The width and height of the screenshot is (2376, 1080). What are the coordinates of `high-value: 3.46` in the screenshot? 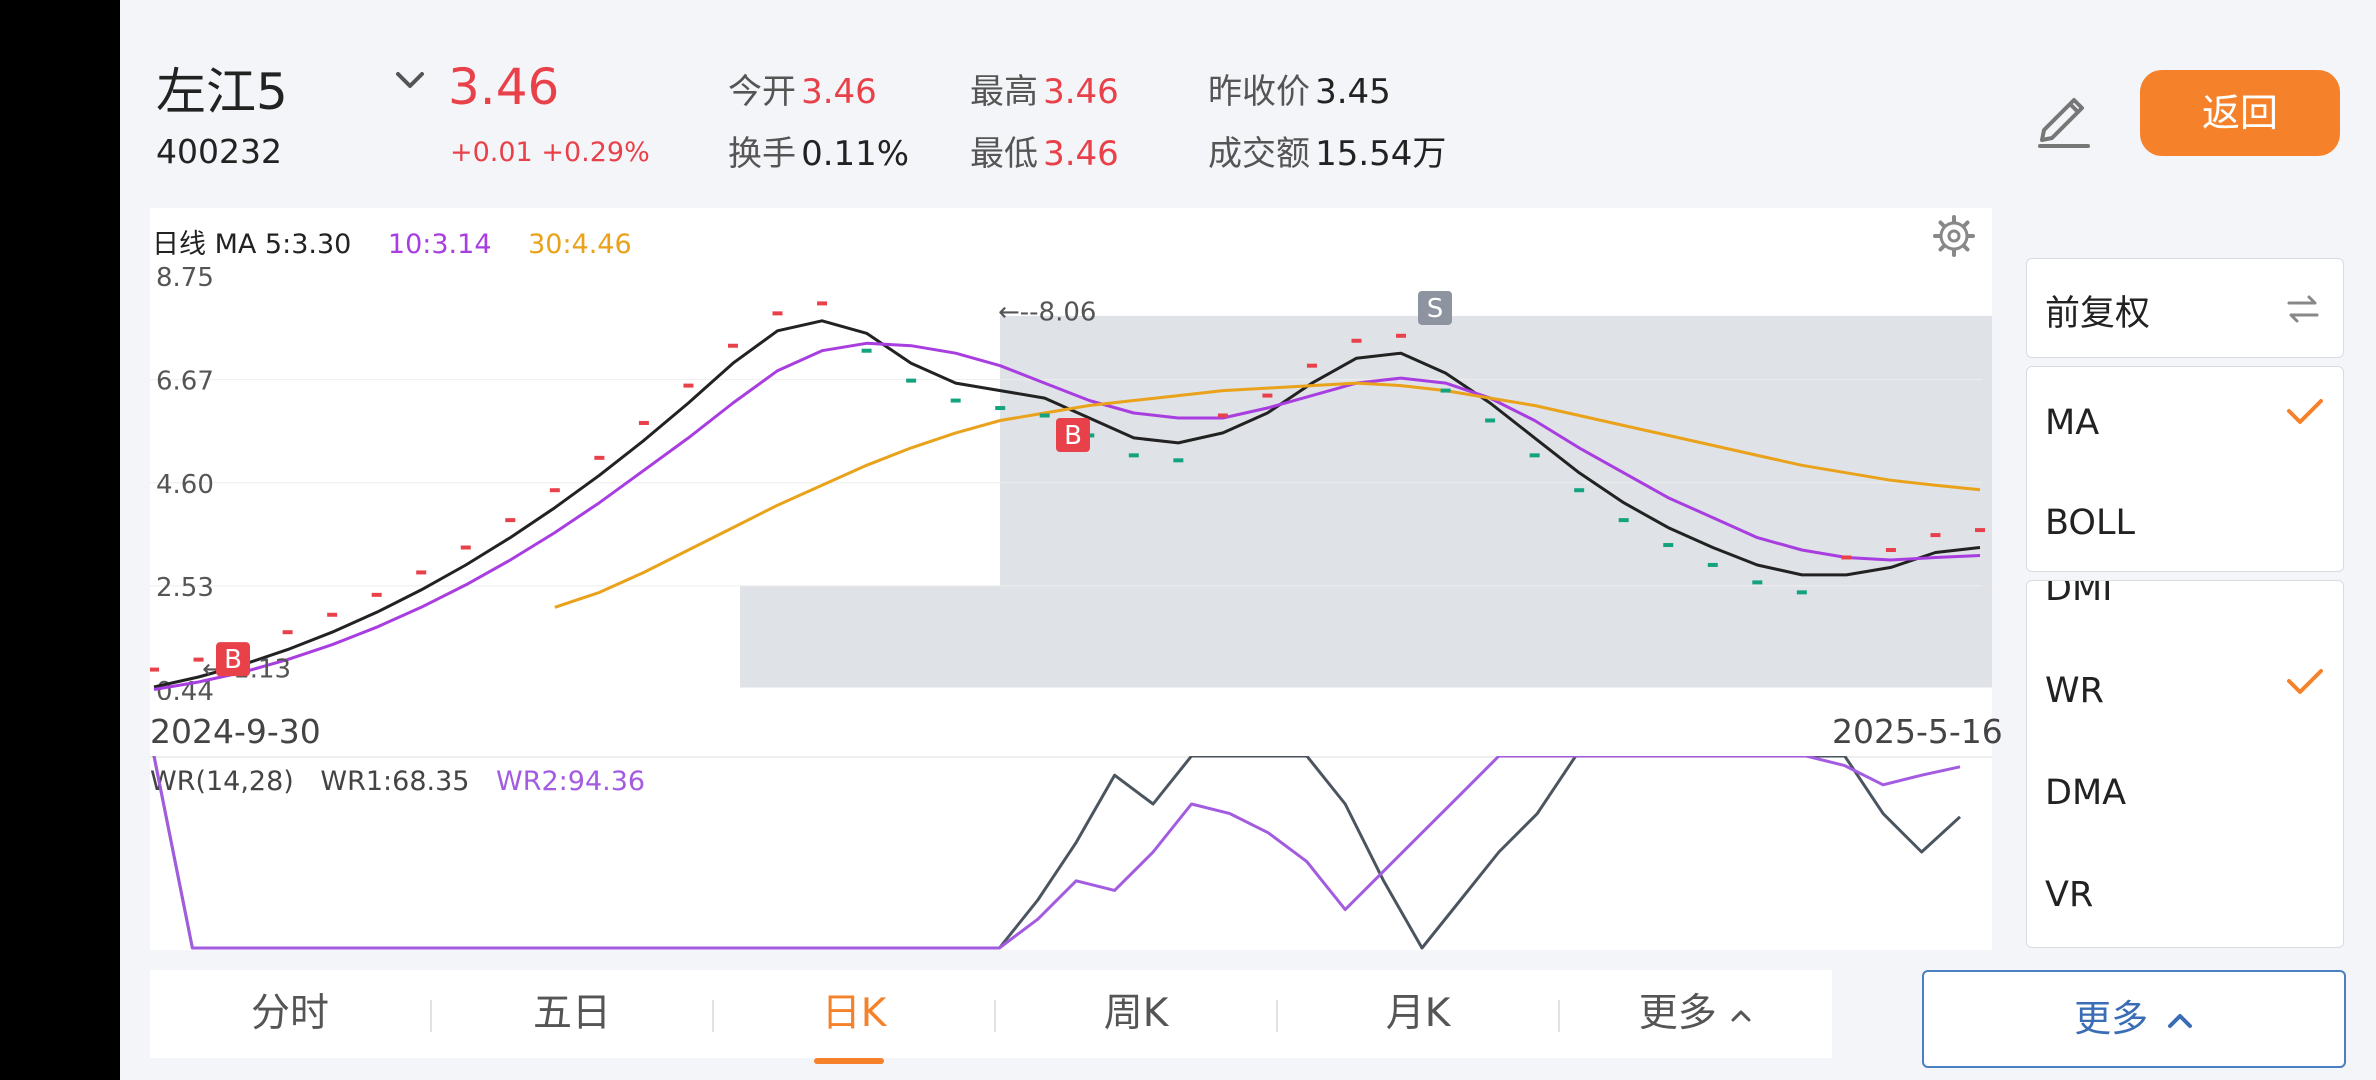 It's located at (1081, 92).